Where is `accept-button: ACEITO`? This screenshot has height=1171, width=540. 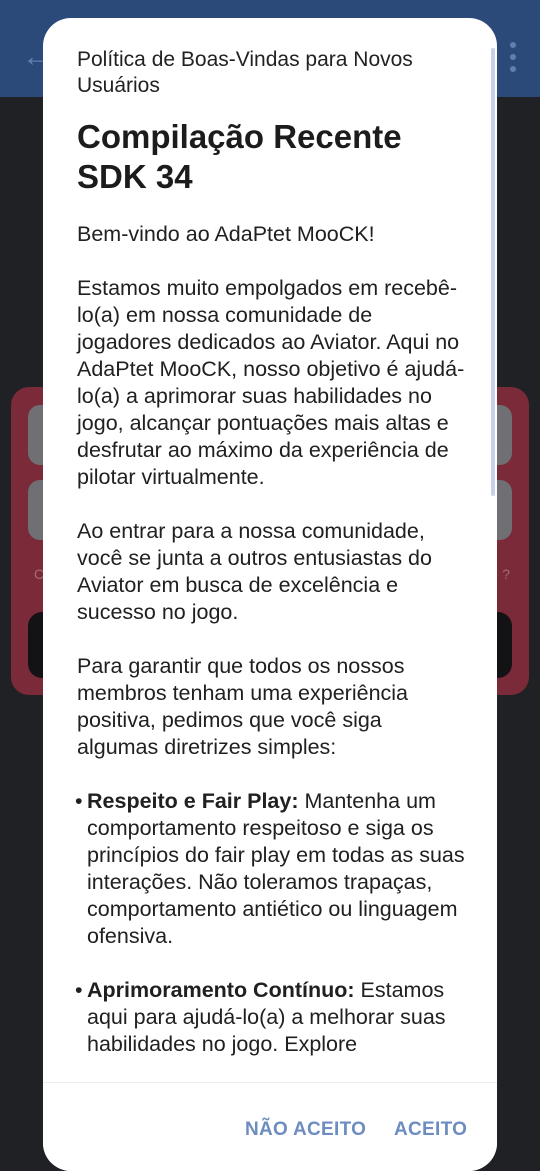
accept-button: ACEITO is located at coordinates (430, 1130).